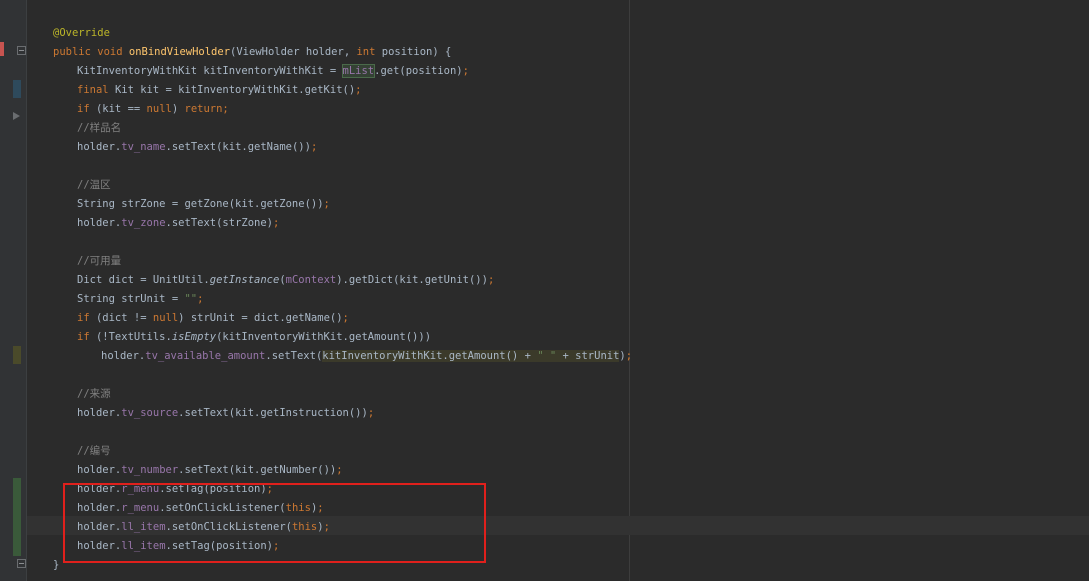 This screenshot has height=581, width=1089. I want to click on code-token: (!TextUtils., so click(133, 337).